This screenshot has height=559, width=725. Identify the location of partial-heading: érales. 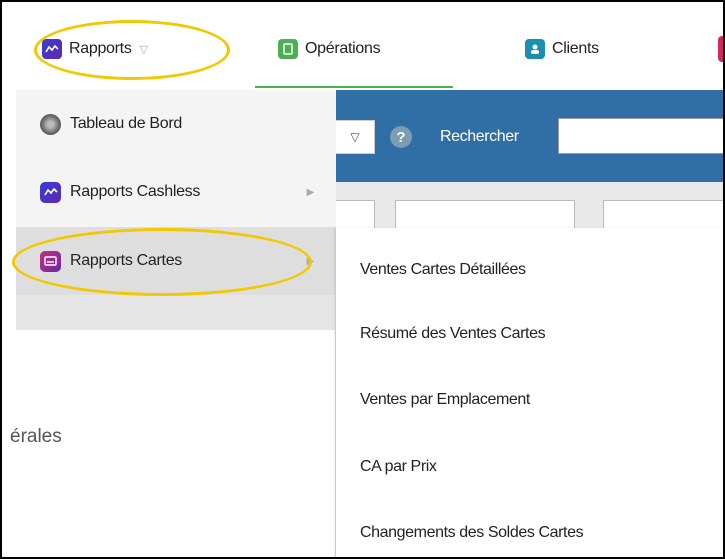
(36, 436).